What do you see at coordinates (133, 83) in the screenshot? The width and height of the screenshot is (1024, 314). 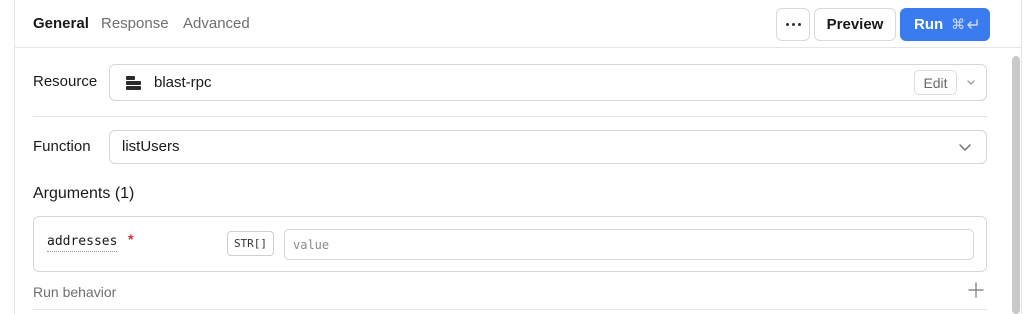 I see `server-icon` at bounding box center [133, 83].